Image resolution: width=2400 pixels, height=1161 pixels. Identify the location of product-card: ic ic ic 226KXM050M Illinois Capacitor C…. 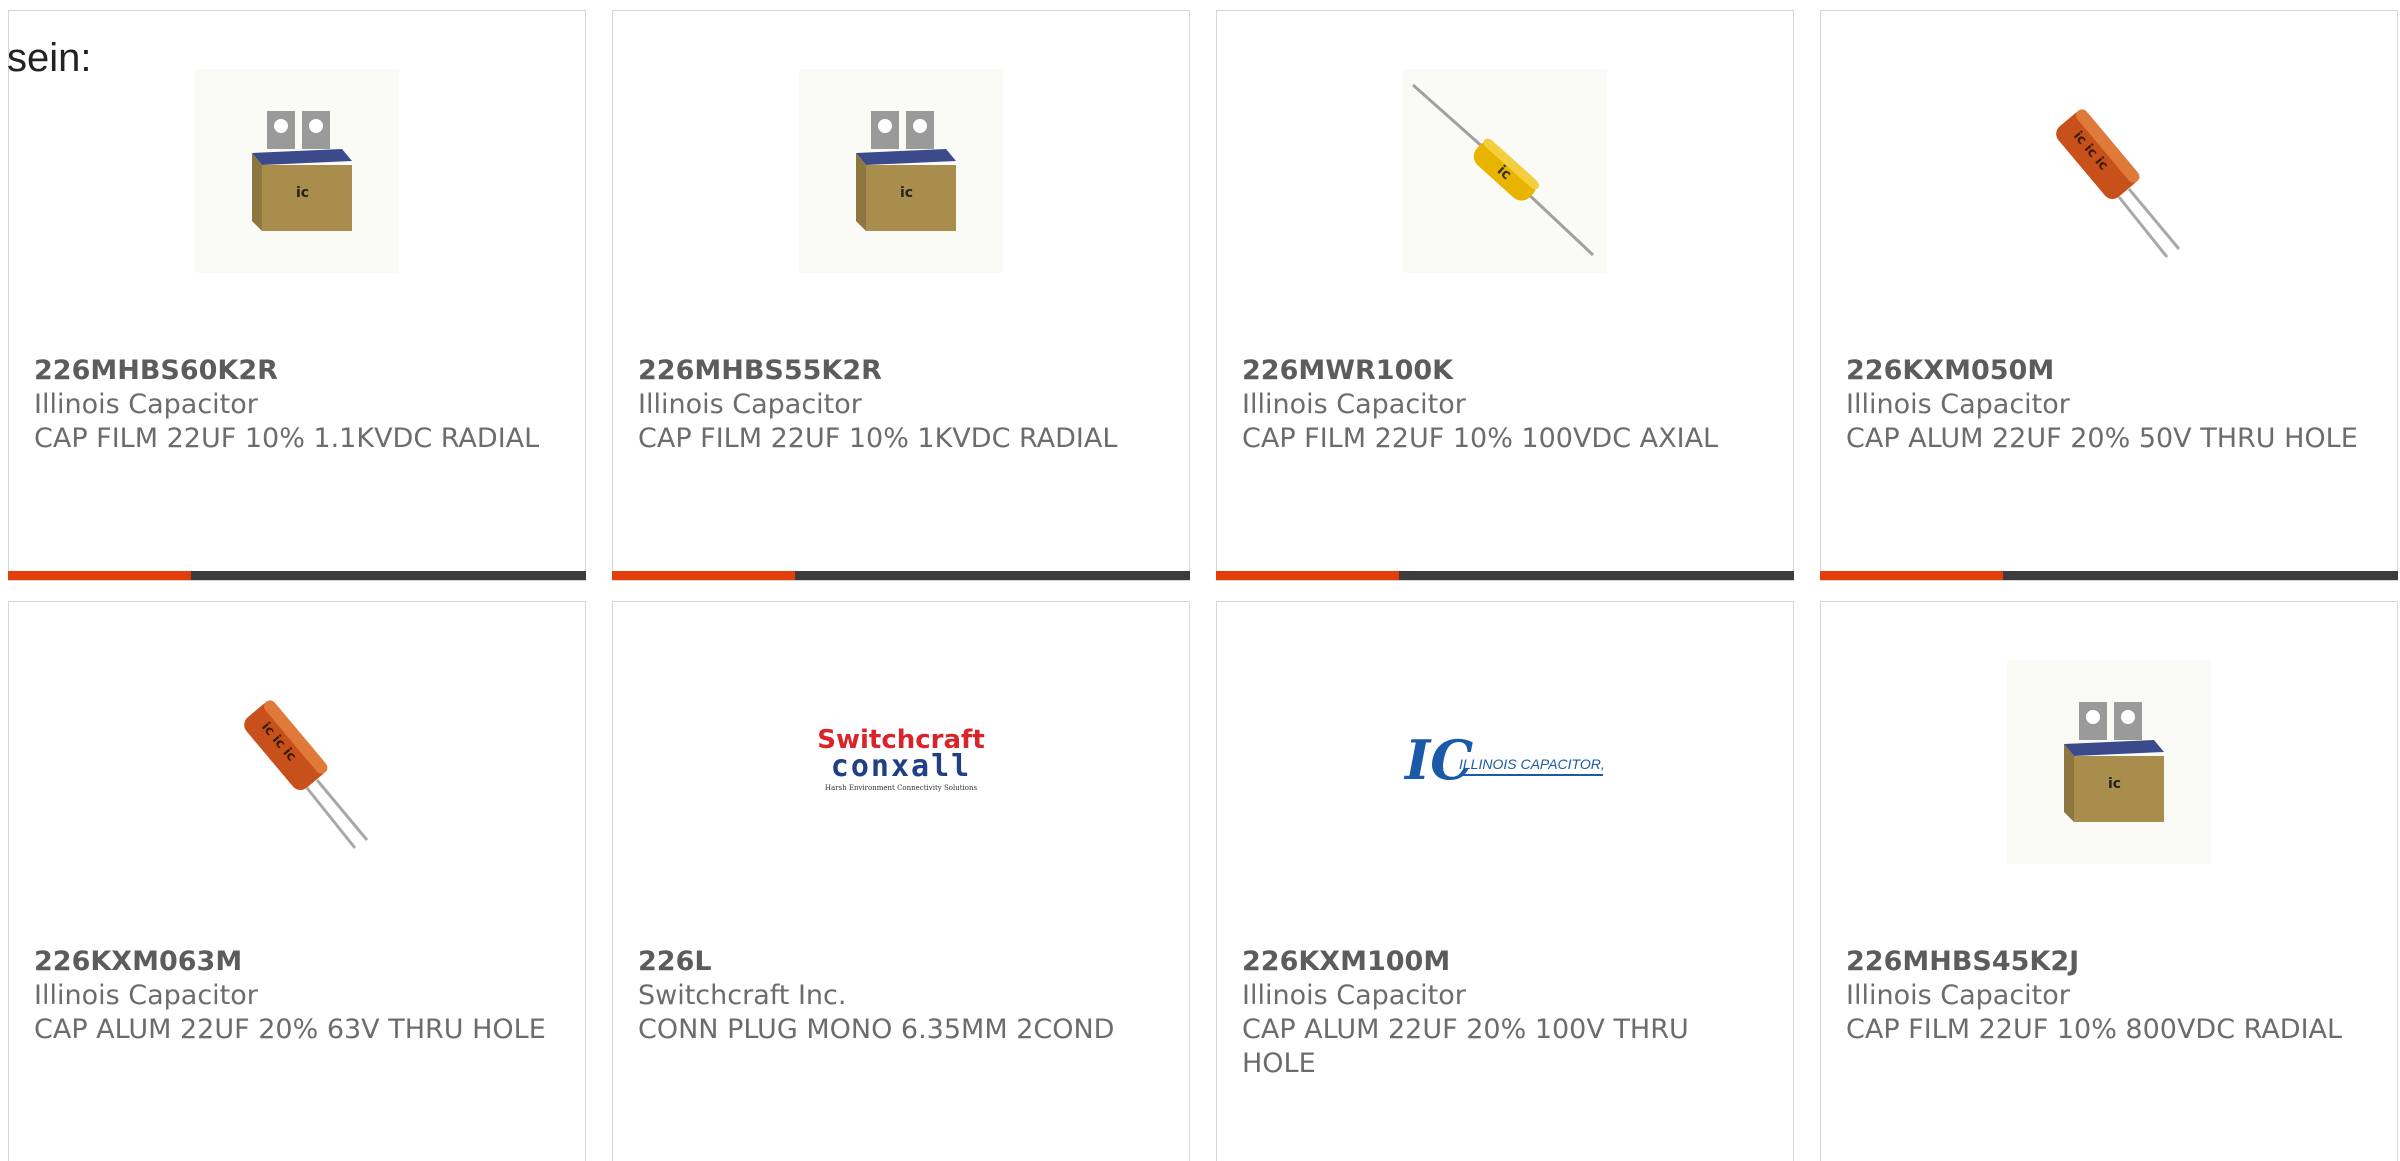
(2109, 295).